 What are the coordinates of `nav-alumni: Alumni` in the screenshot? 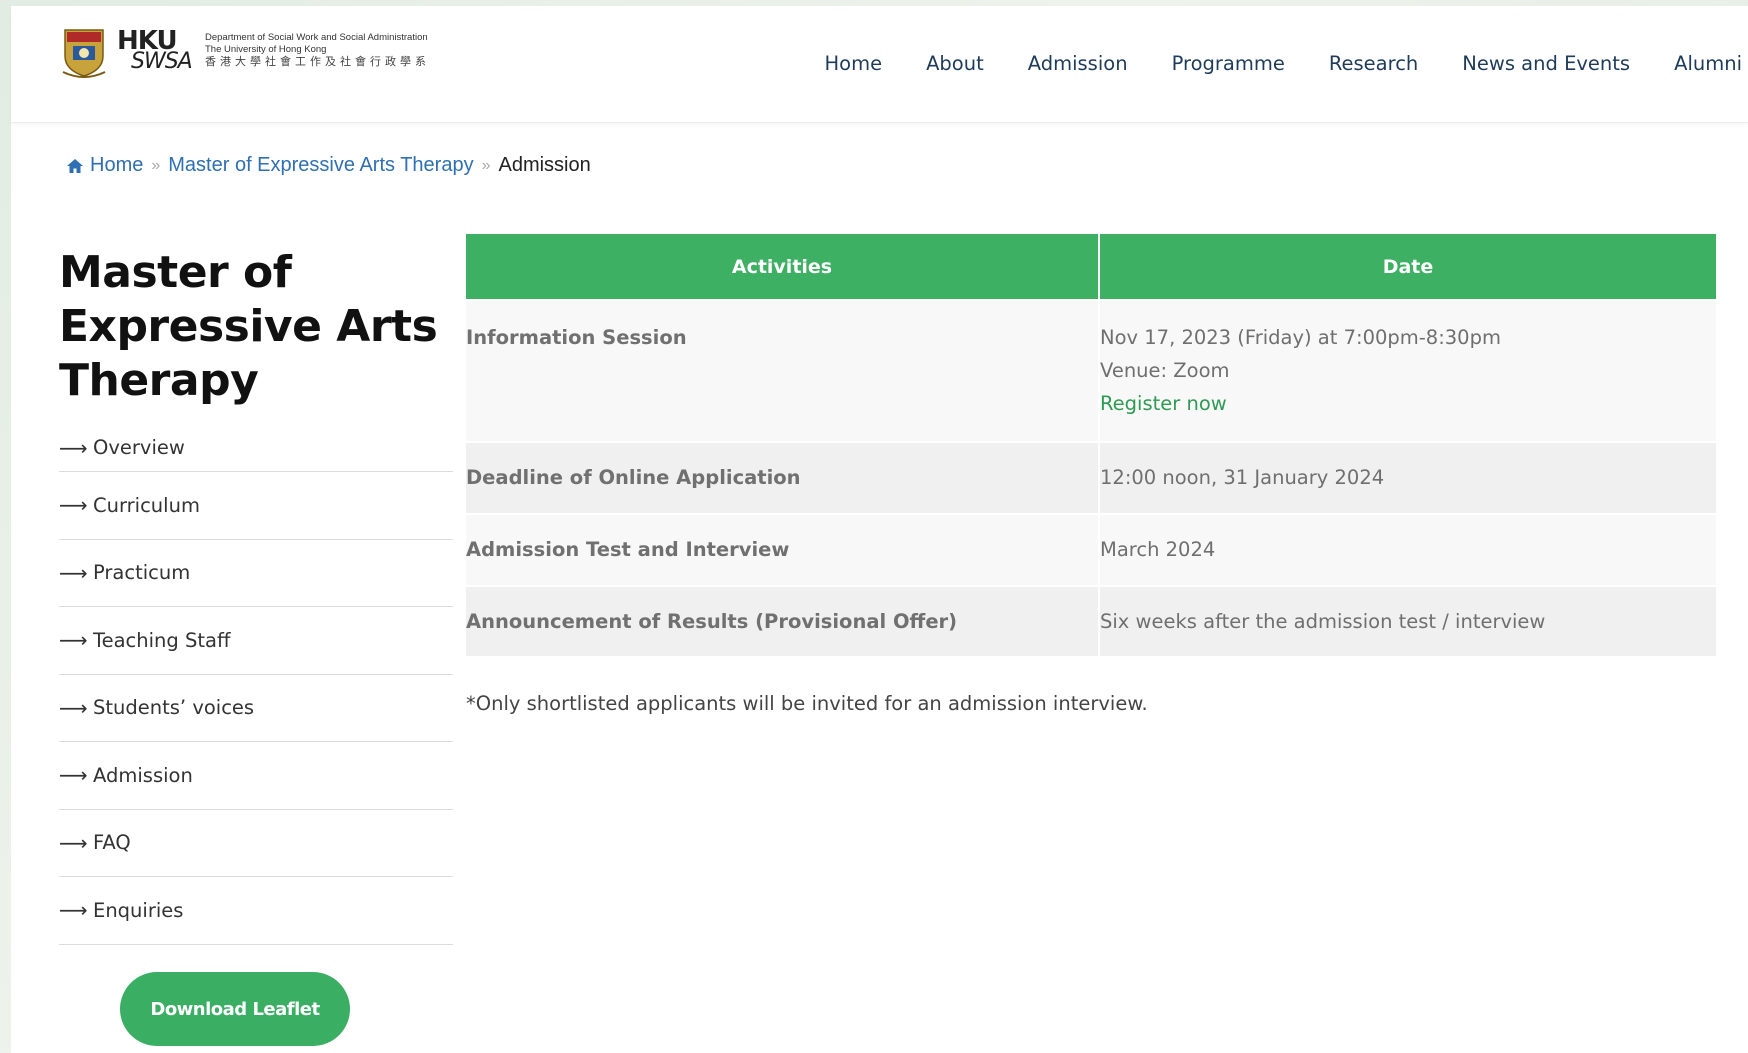 It's located at (1708, 63).